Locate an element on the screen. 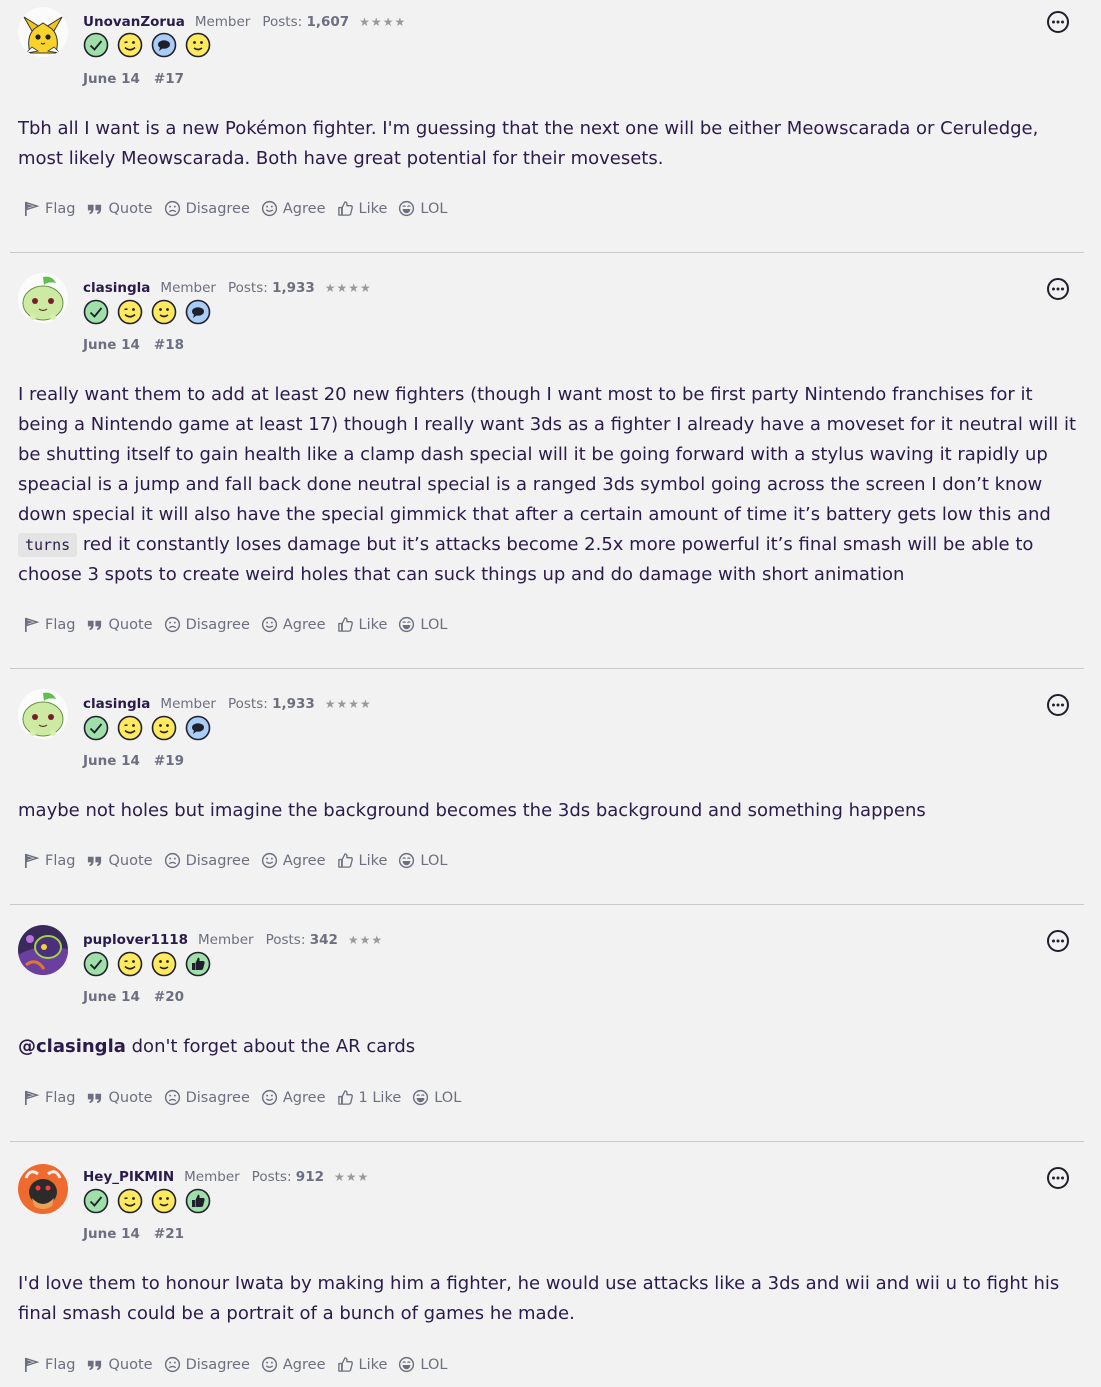 This screenshot has height=1387, width=1101. thumbs-up-icon is located at coordinates (345, 860).